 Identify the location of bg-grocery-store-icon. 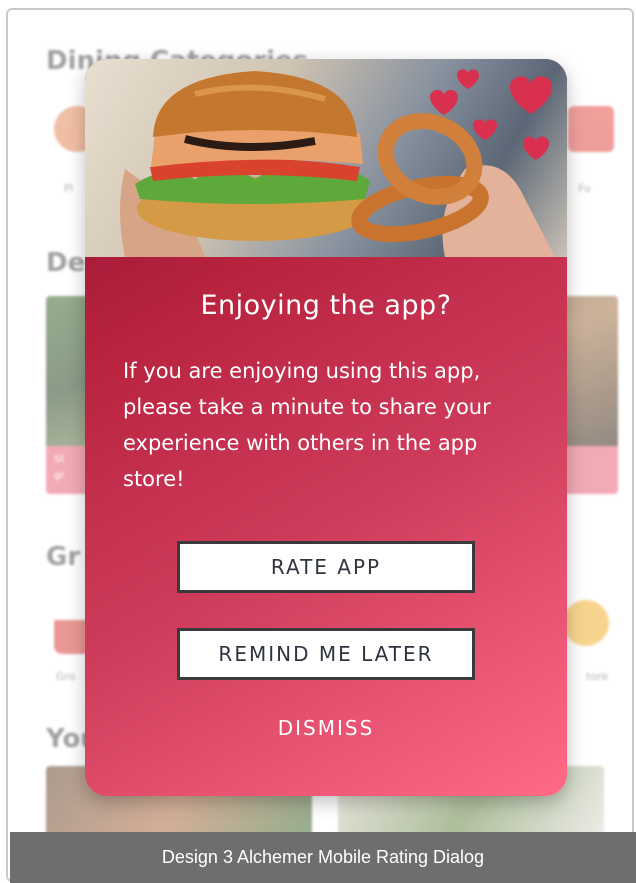
(586, 623).